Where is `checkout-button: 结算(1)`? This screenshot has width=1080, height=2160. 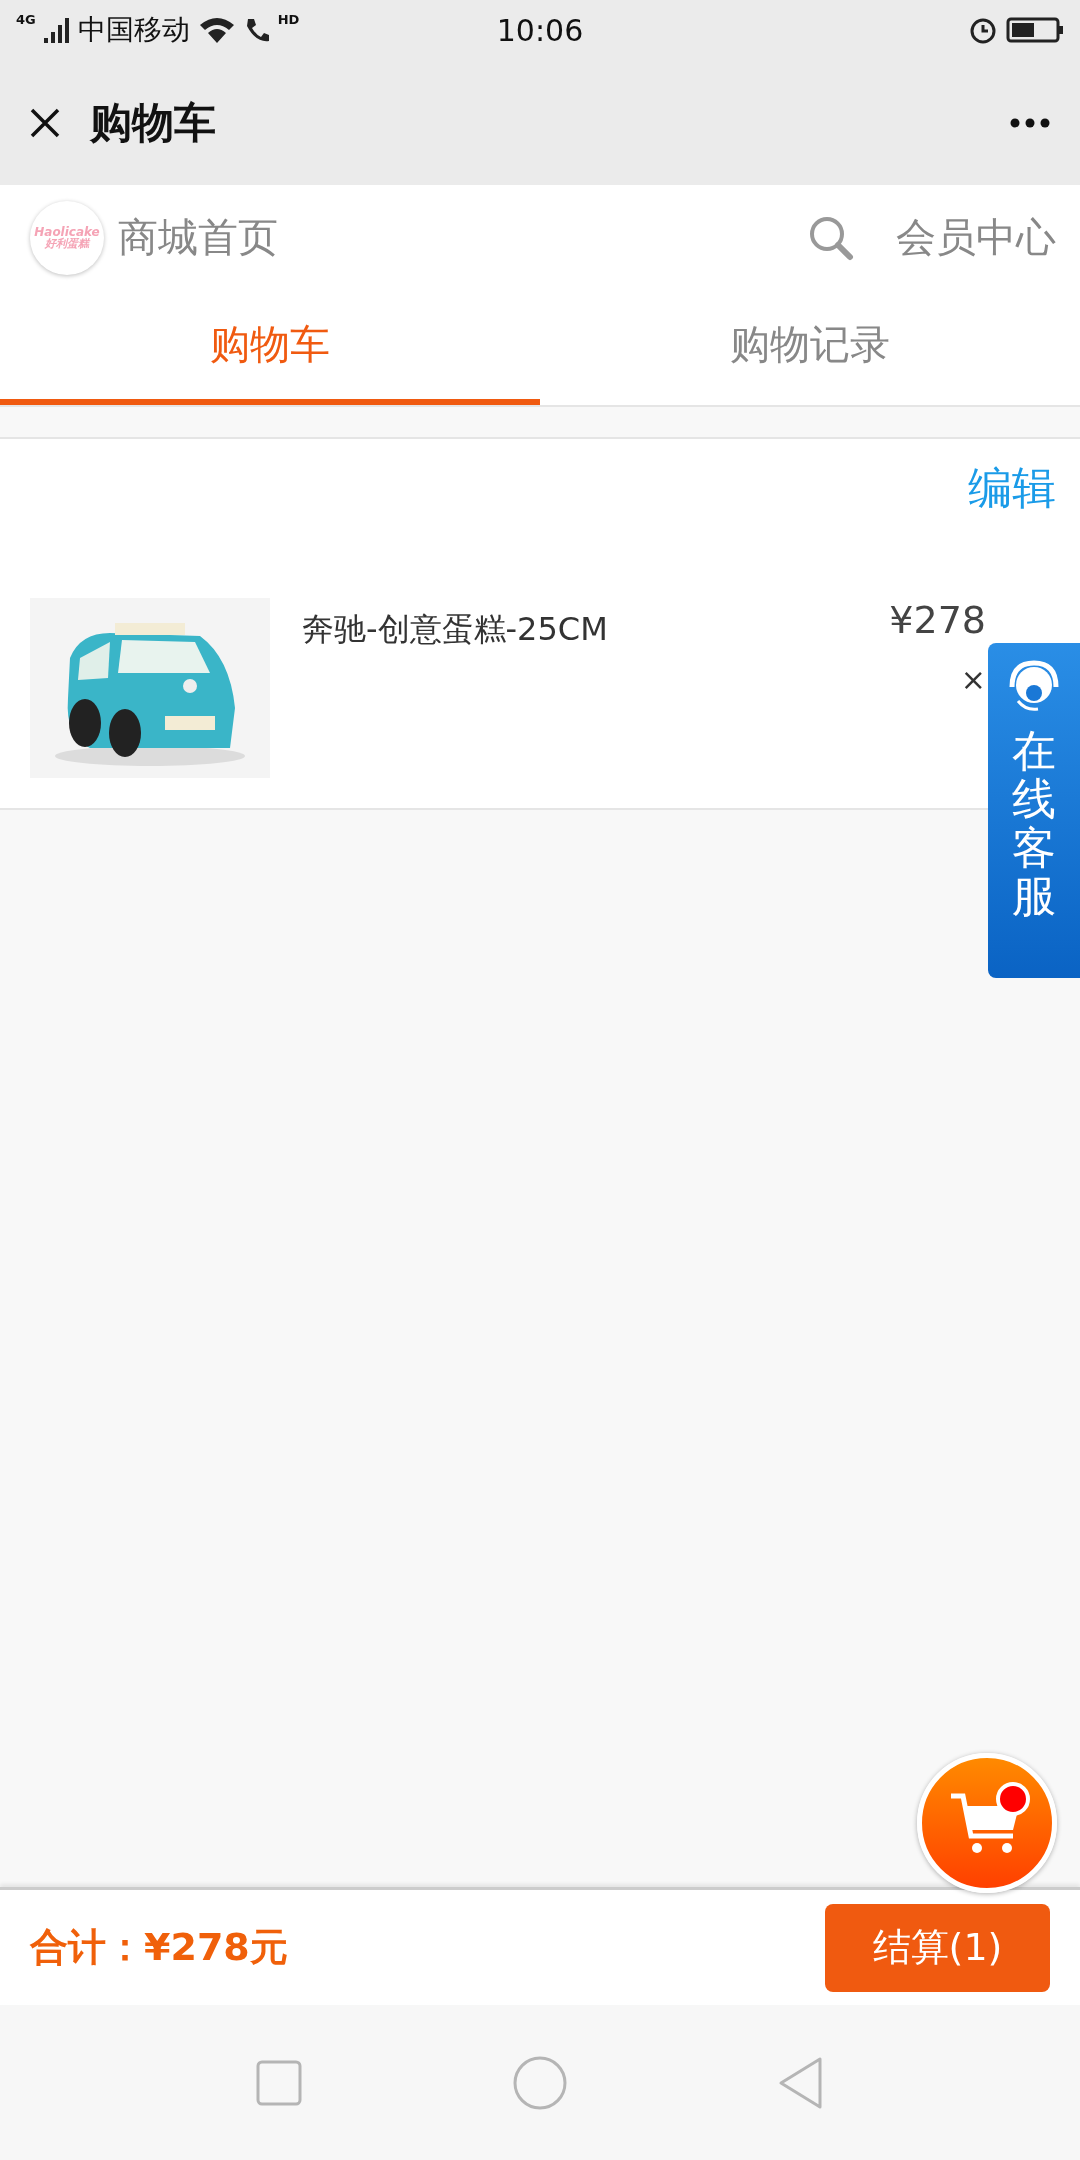
checkout-button: 结算(1) is located at coordinates (937, 1947).